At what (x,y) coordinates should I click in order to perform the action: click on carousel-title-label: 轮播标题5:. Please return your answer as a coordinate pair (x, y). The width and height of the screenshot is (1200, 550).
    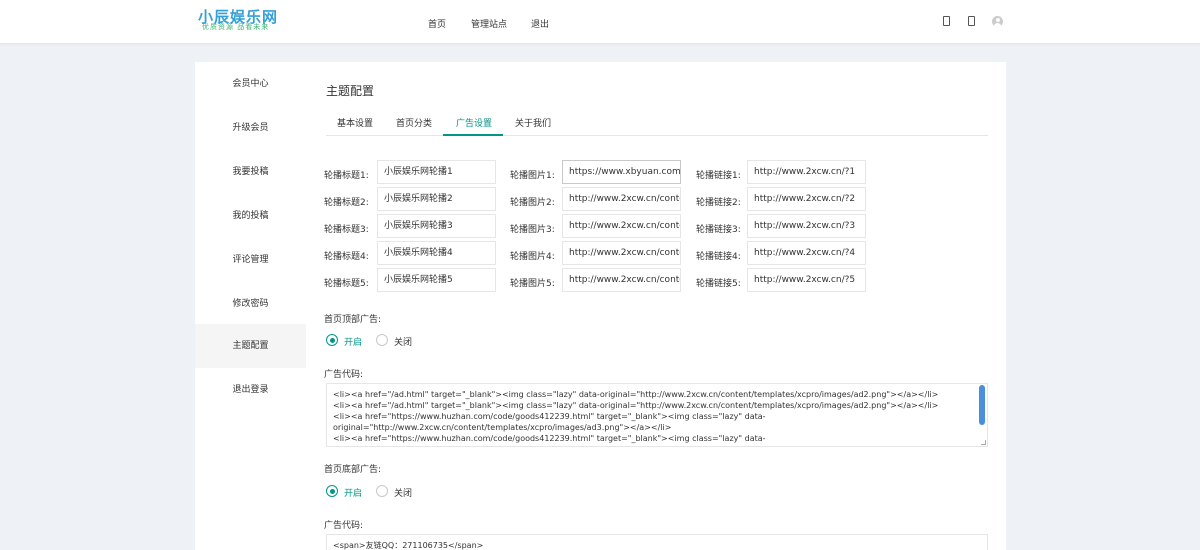
    Looking at the image, I should click on (346, 284).